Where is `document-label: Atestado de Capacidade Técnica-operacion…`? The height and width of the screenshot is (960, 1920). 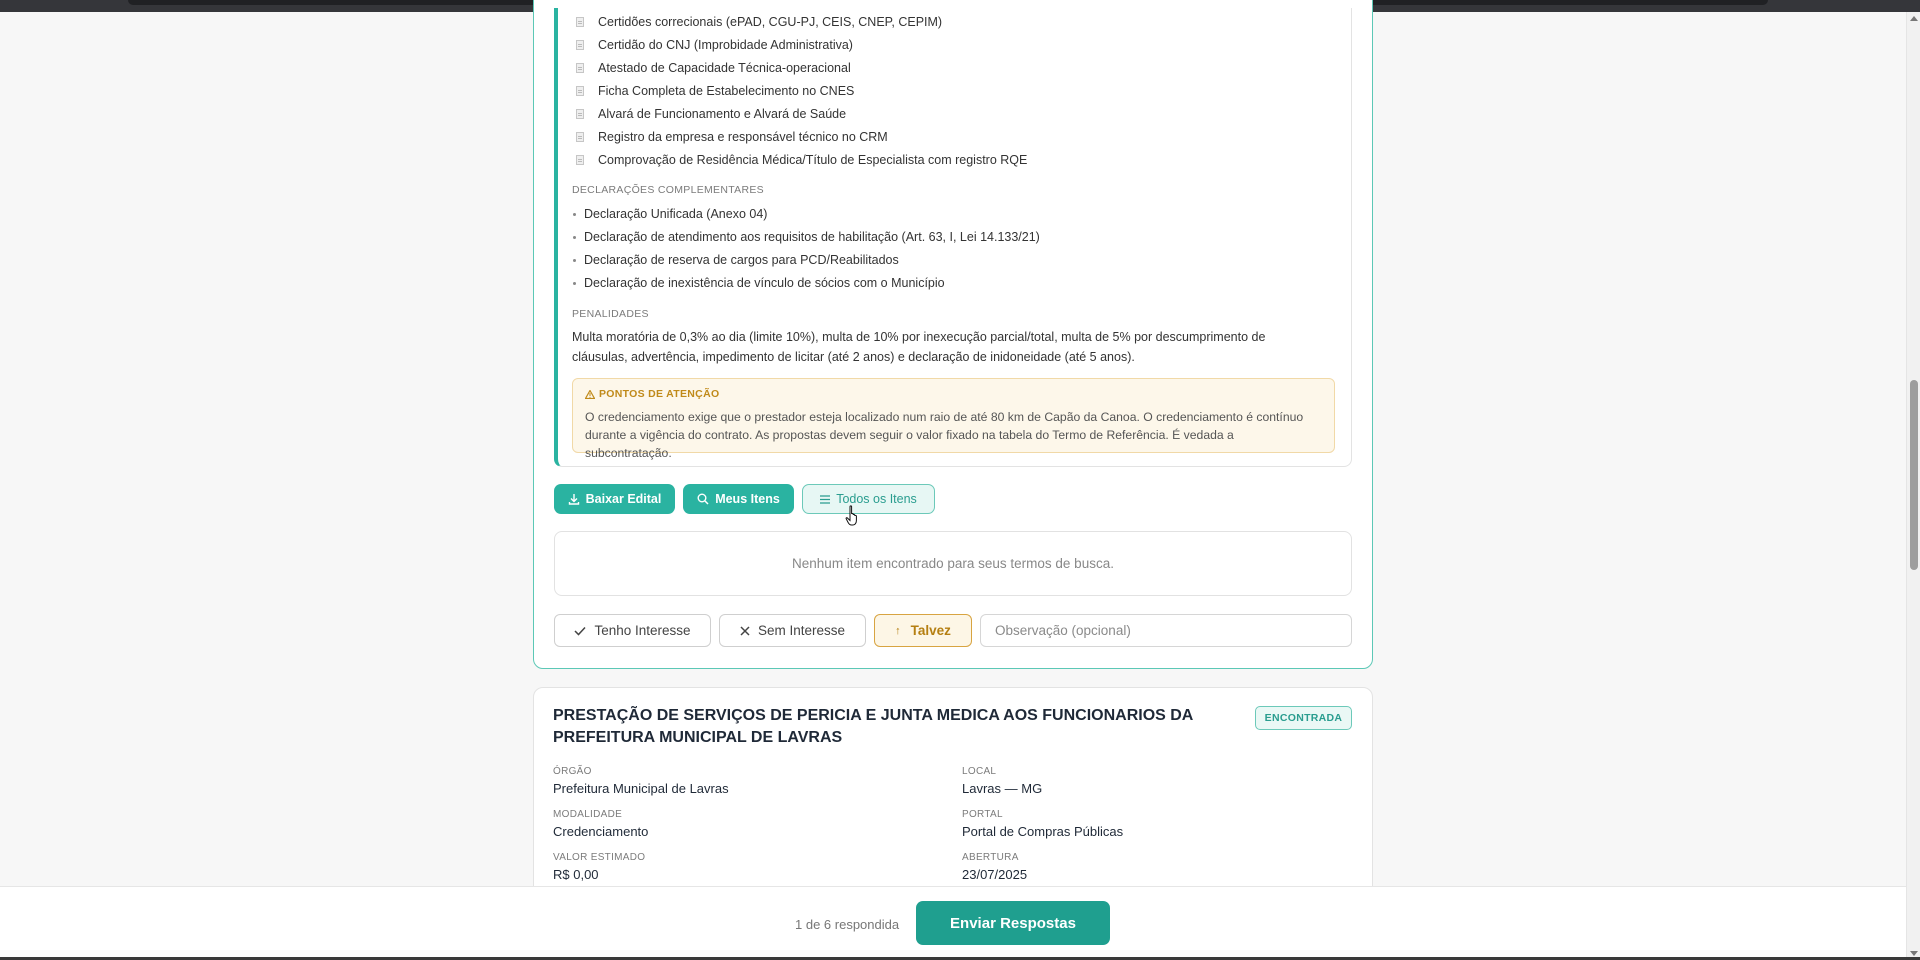
document-label: Atestado de Capacidade Técnica-operacion… is located at coordinates (724, 68).